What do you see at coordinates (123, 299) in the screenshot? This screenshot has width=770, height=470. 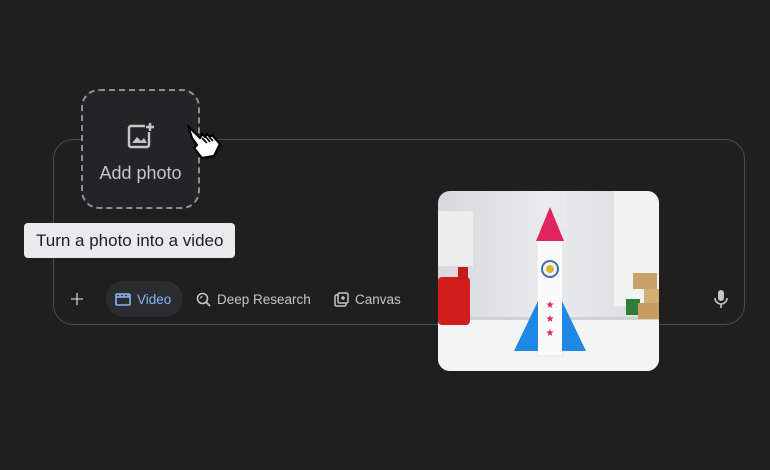 I see `video-icon` at bounding box center [123, 299].